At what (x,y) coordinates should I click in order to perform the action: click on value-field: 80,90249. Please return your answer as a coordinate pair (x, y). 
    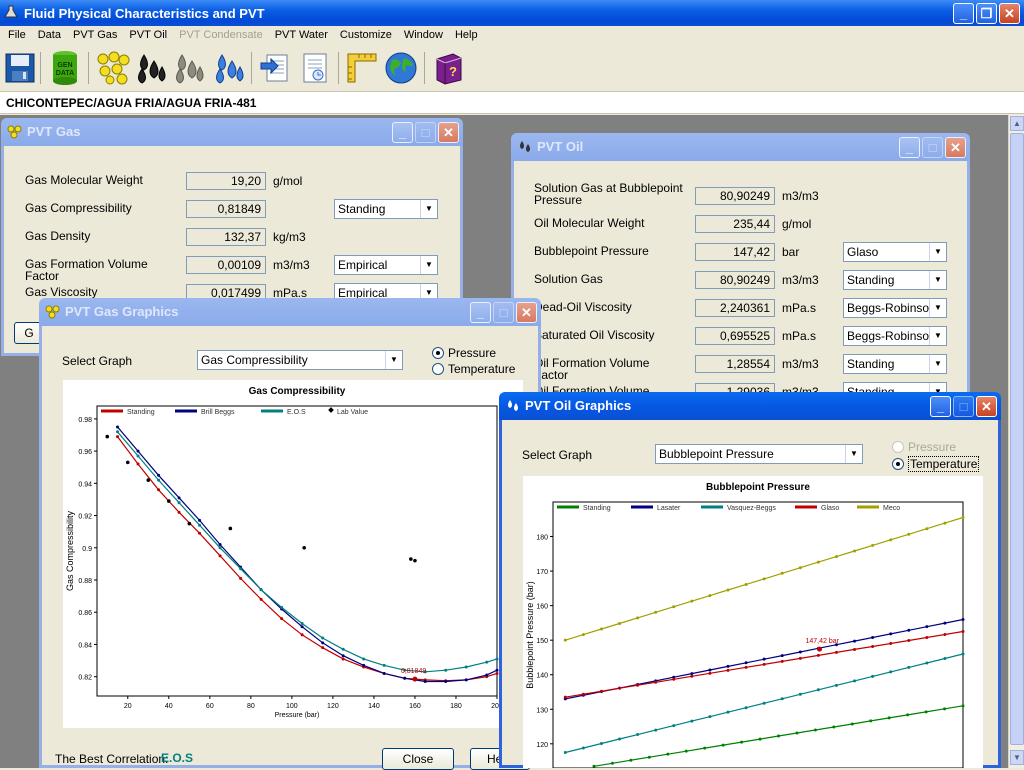
    Looking at the image, I should click on (735, 196).